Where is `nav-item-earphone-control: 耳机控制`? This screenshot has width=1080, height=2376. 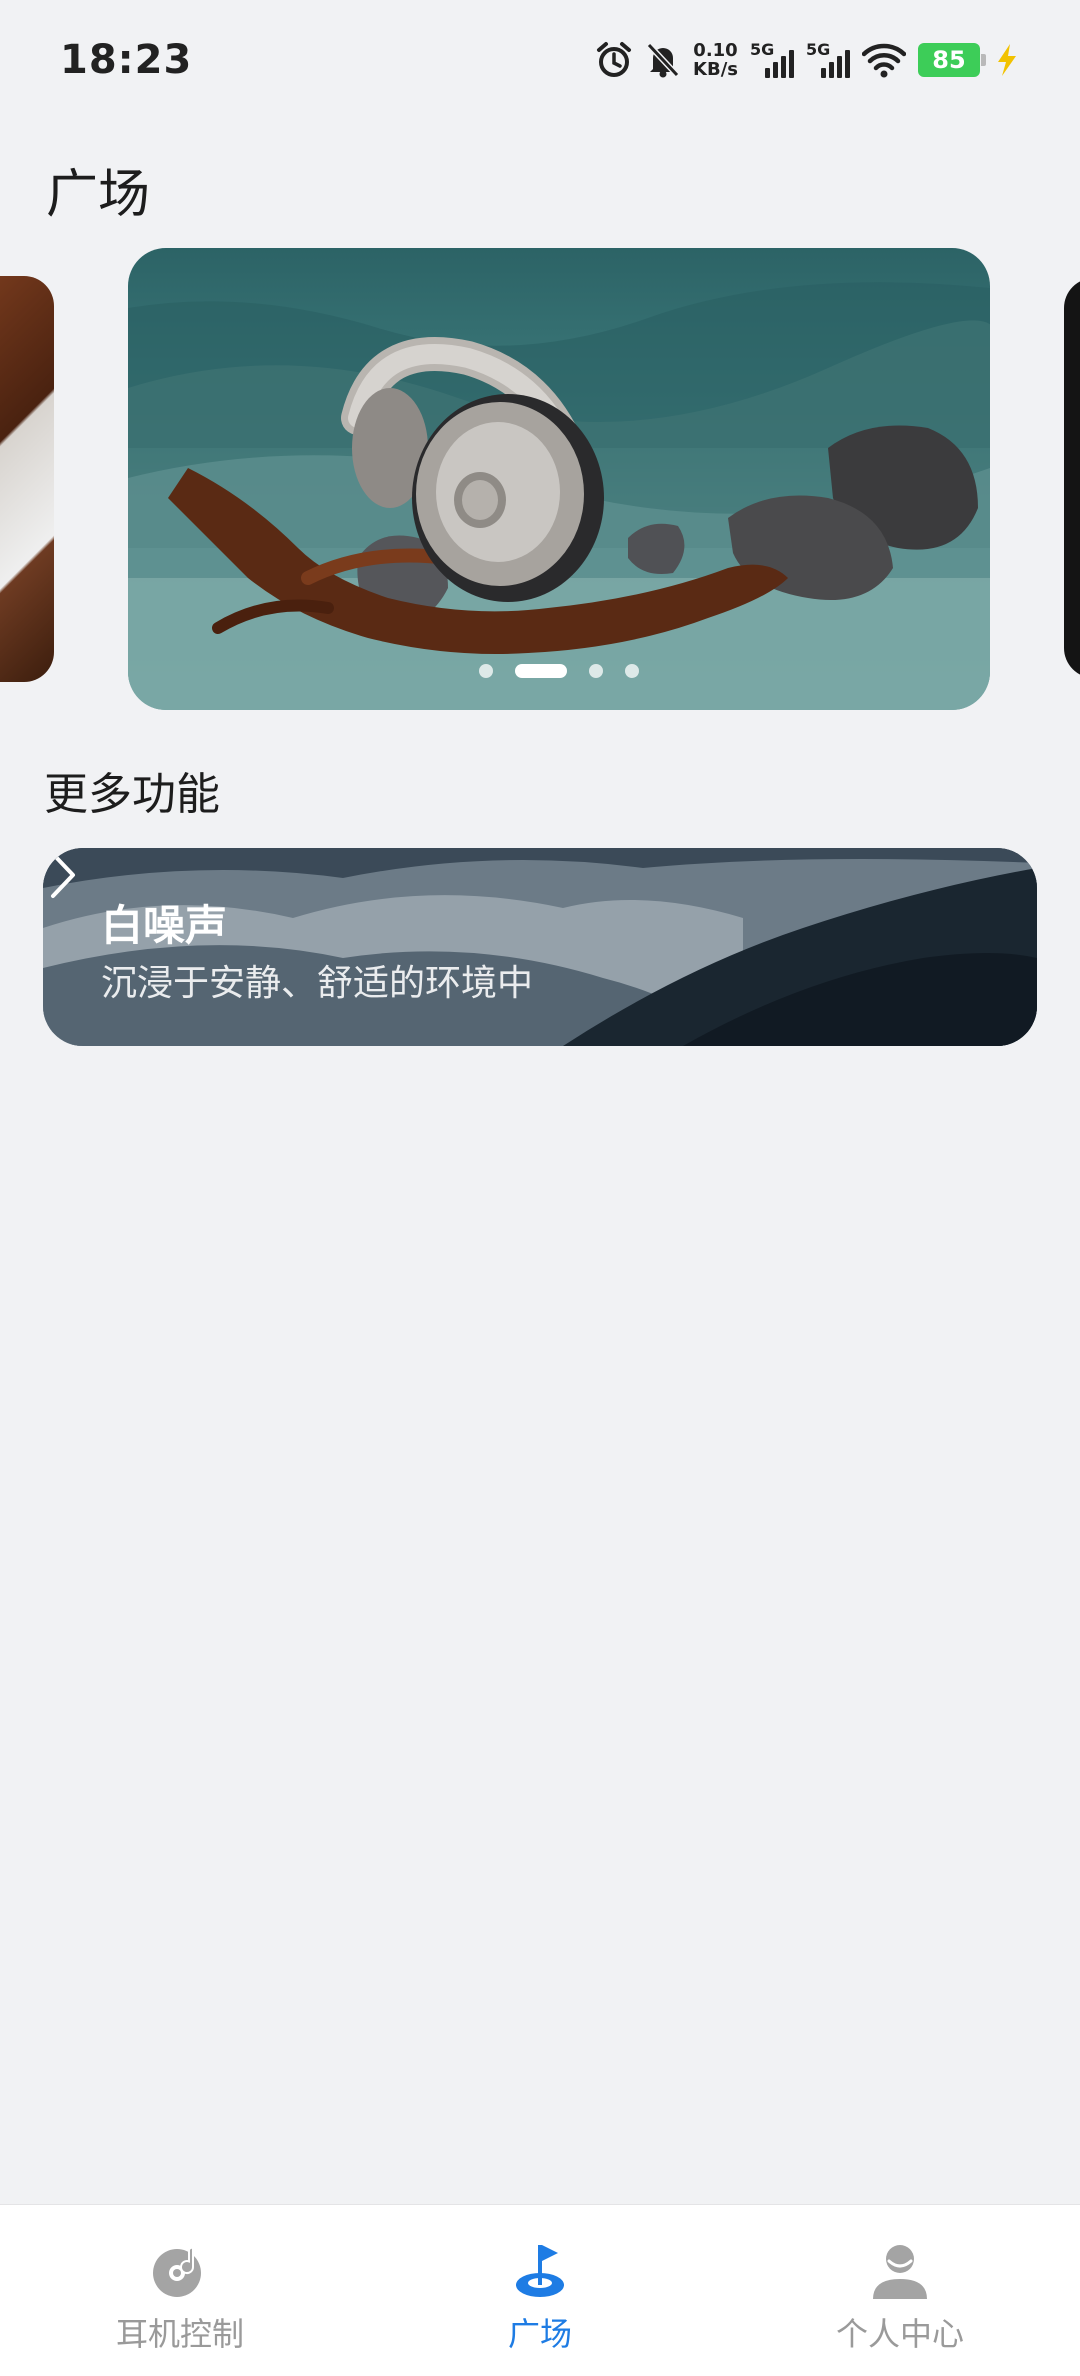
nav-item-earphone-control: 耳机控制 is located at coordinates (180, 2290).